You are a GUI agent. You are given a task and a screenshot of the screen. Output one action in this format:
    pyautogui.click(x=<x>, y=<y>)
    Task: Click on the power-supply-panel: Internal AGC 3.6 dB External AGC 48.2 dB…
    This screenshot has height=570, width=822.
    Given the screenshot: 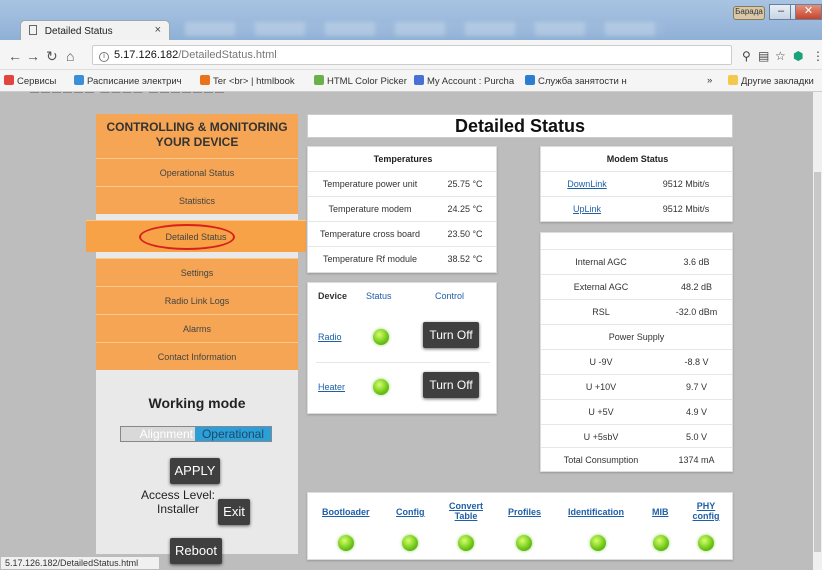 What is the action you would take?
    pyautogui.click(x=636, y=352)
    